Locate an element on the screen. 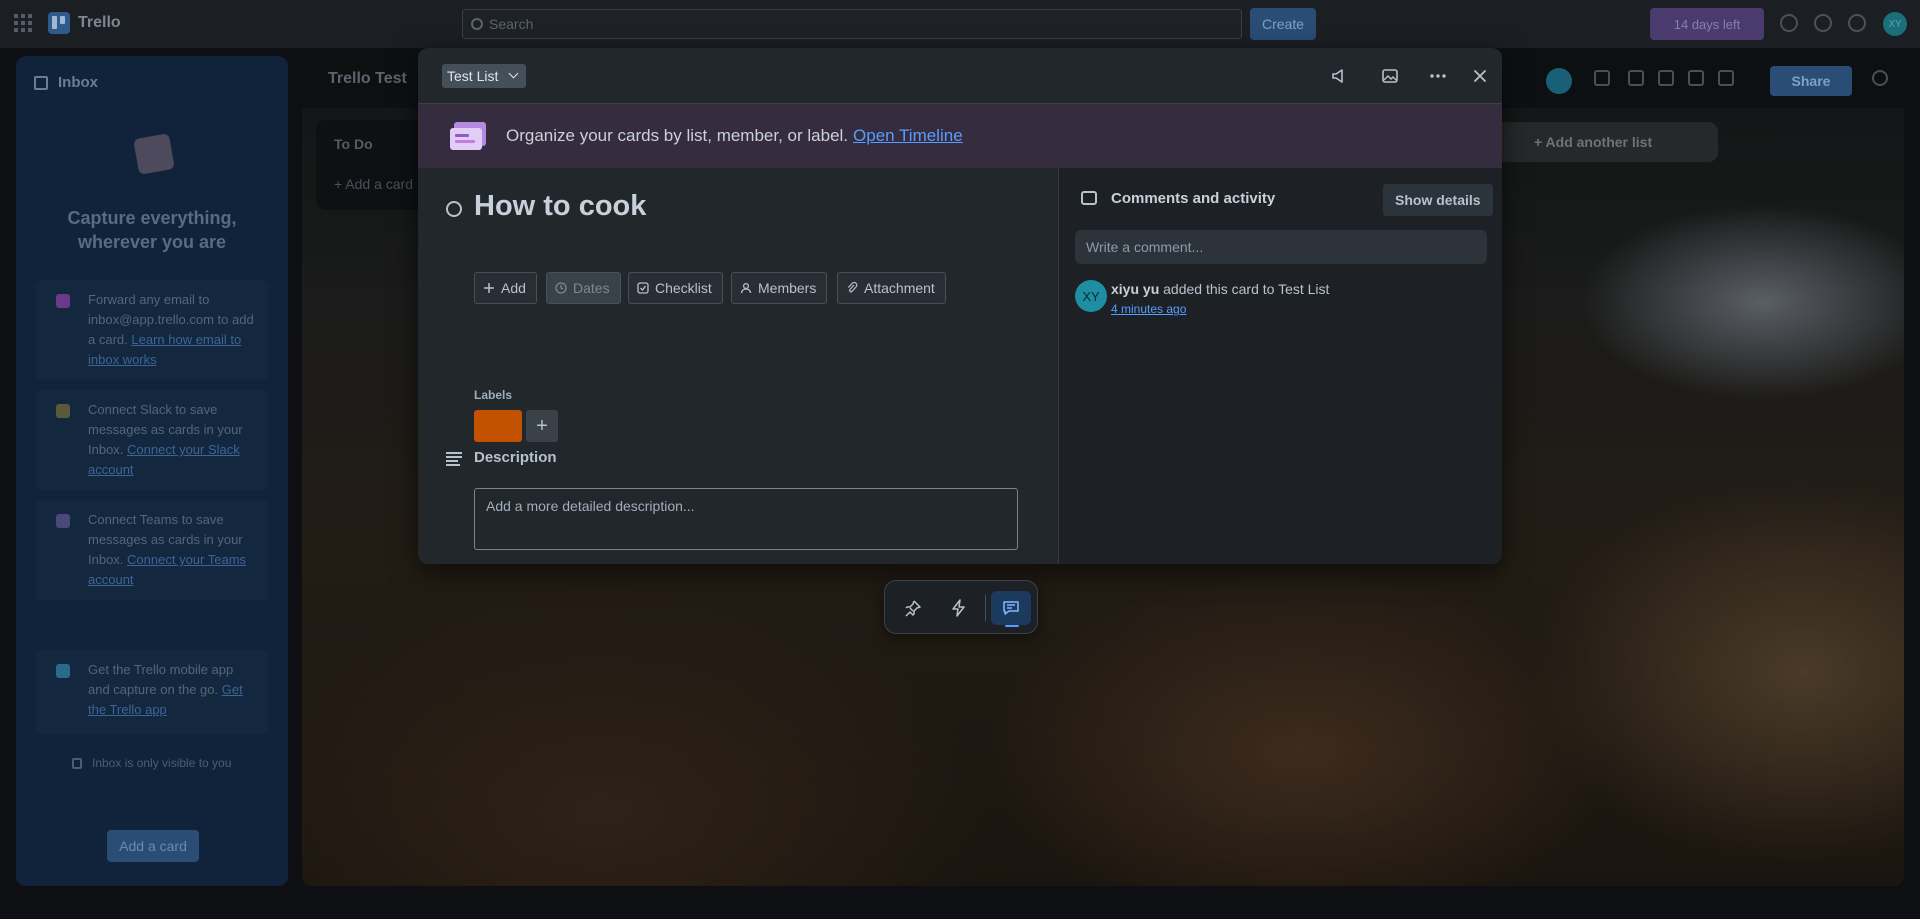 This screenshot has width=1920, height=919. trial-badge: 14 days left is located at coordinates (1707, 24).